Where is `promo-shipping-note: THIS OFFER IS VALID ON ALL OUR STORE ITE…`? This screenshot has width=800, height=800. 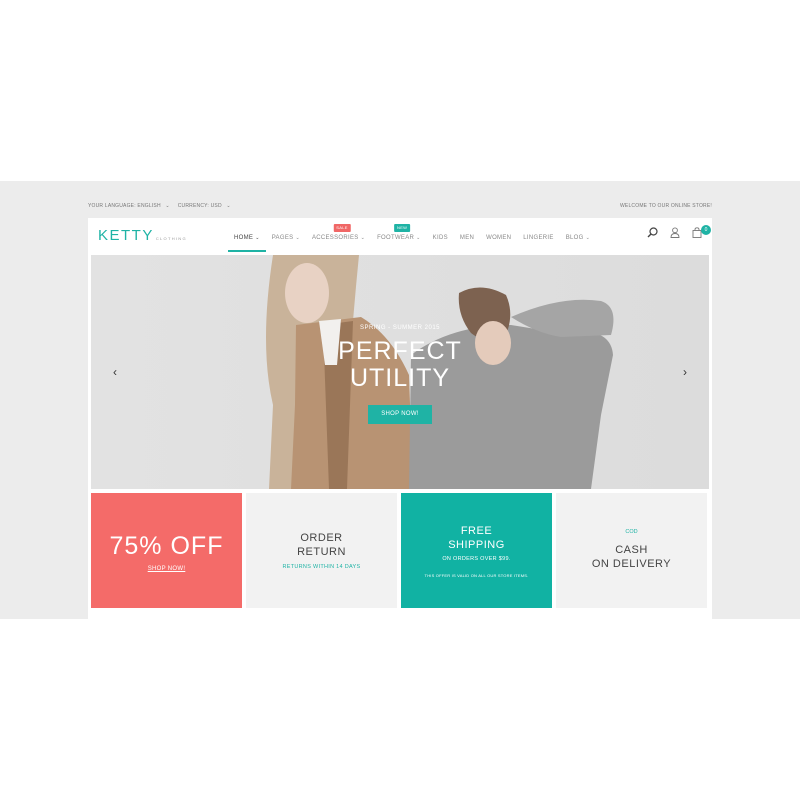
promo-shipping-note: THIS OFFER IS VALID ON ALL OUR STORE ITE… is located at coordinates (476, 575).